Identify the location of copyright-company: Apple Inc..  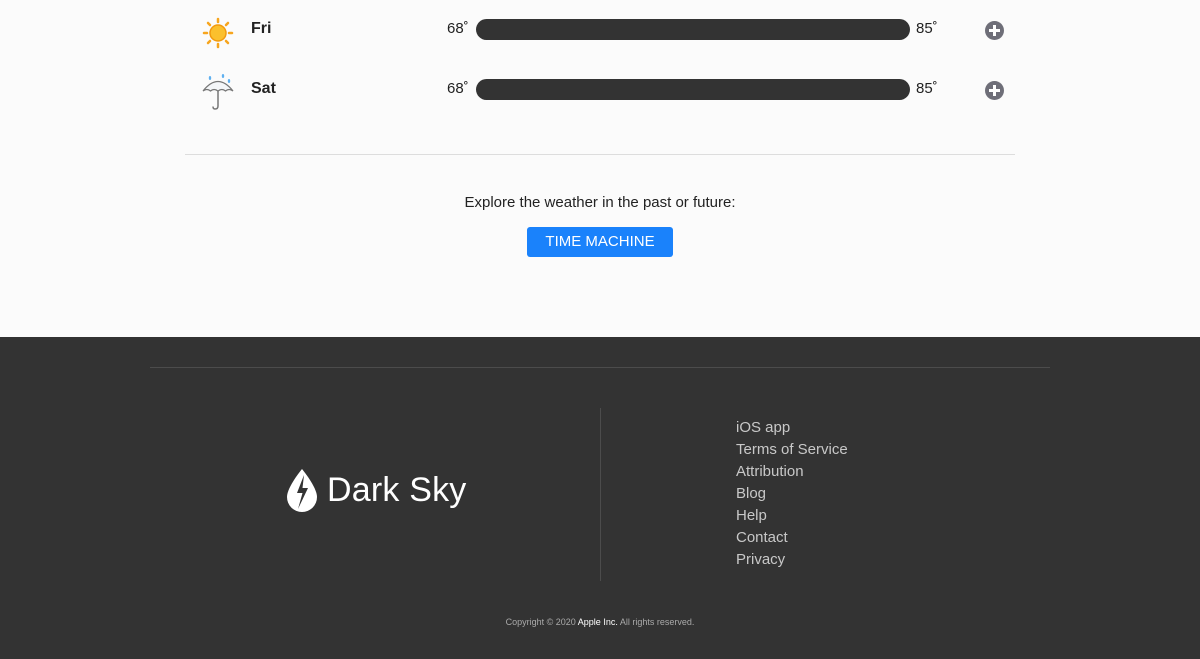
(597, 622).